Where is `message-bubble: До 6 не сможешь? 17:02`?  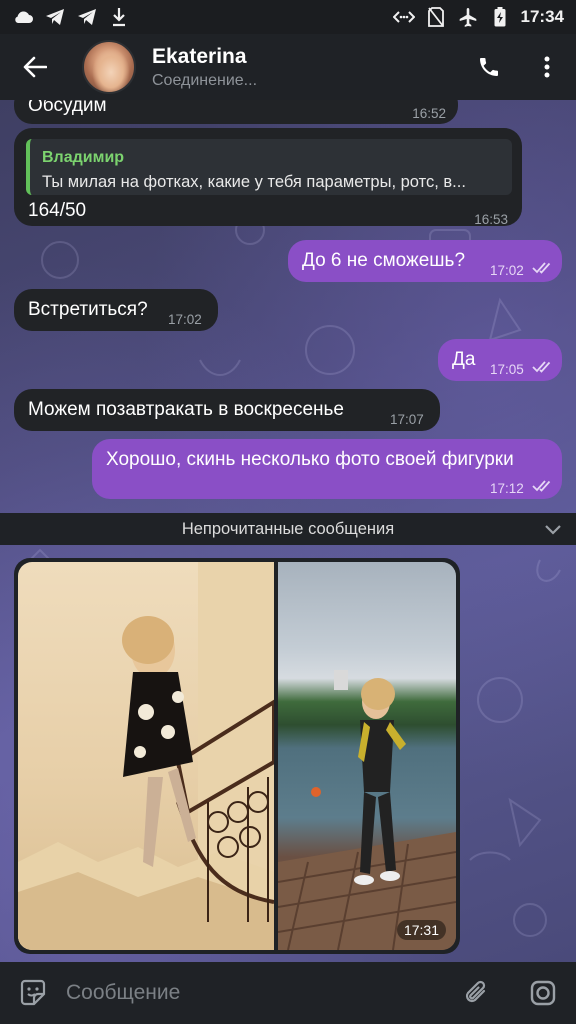 message-bubble: До 6 не сможешь? 17:02 is located at coordinates (425, 261).